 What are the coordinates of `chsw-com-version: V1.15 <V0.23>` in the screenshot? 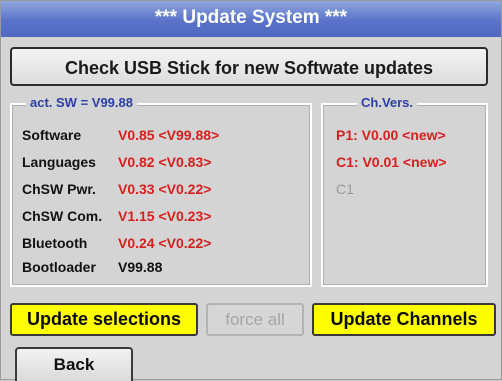 It's located at (165, 216).